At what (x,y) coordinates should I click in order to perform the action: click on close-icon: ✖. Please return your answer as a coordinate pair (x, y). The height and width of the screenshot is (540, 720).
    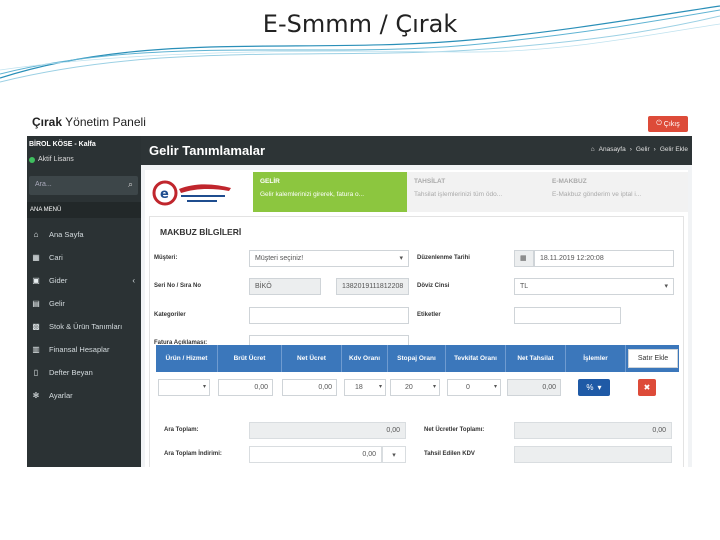
    Looking at the image, I should click on (647, 387).